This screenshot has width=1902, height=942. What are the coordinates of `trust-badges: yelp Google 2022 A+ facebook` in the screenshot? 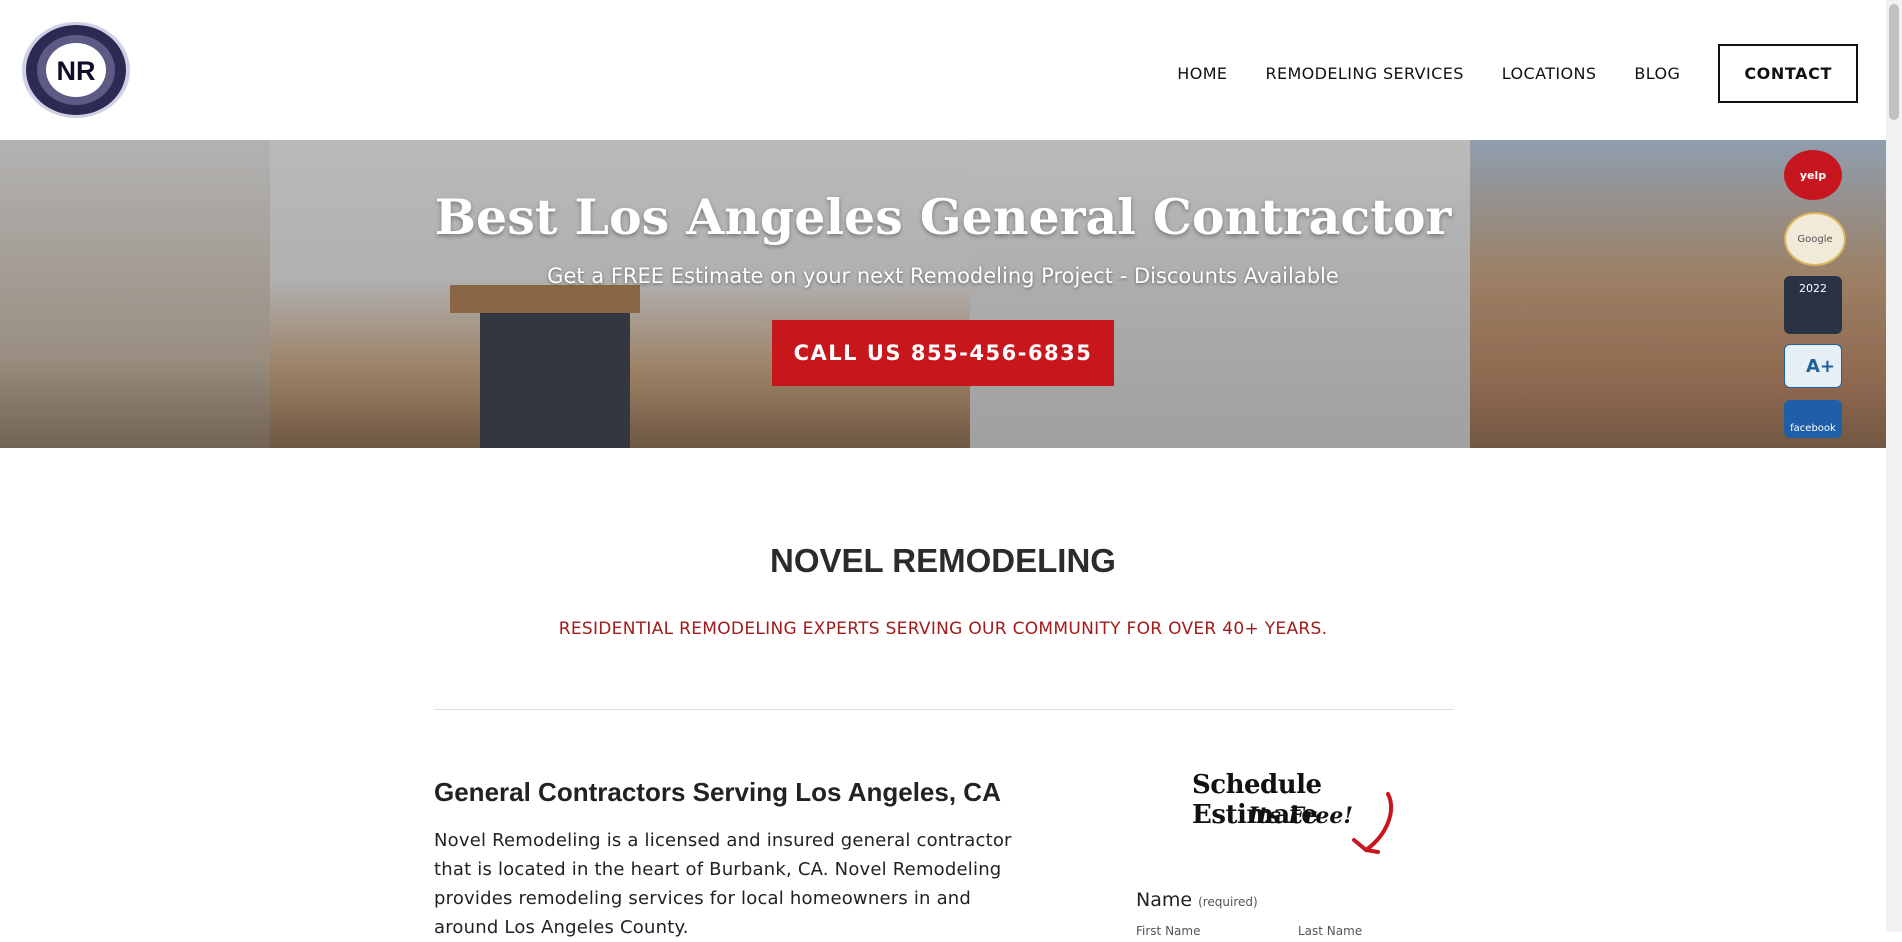 It's located at (1812, 298).